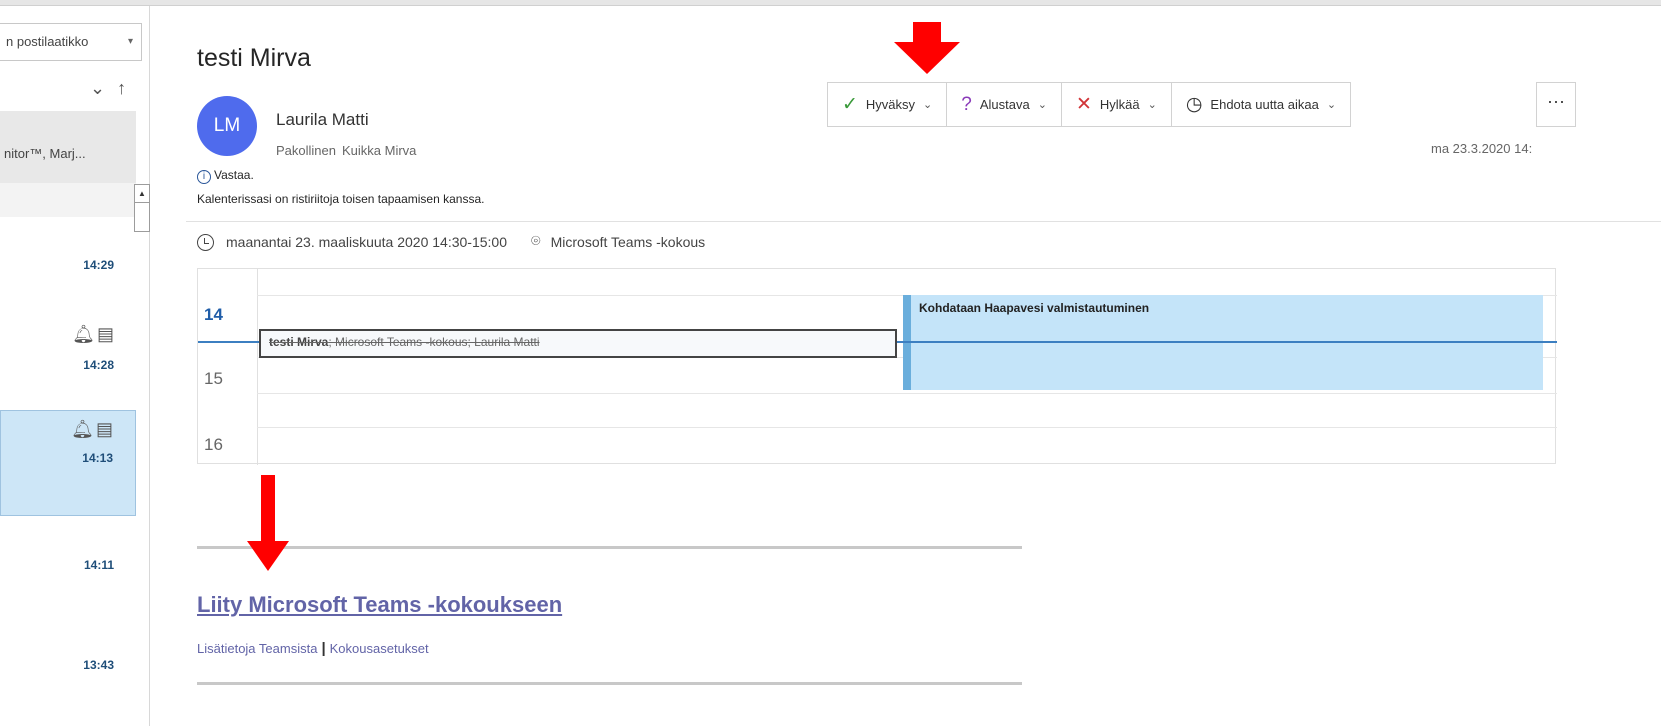 The height and width of the screenshot is (726, 1661). Describe the element at coordinates (204, 177) in the screenshot. I see `info-icon: i` at that location.